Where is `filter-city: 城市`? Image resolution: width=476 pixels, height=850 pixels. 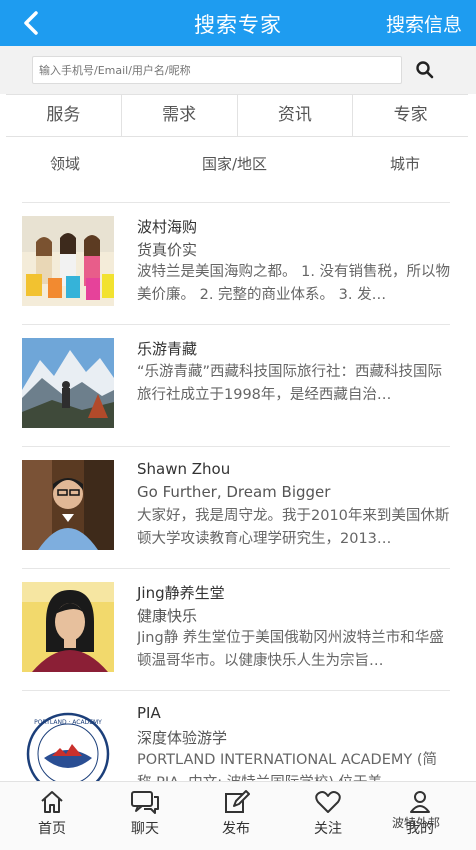
filter-city: 城市 is located at coordinates (405, 163).